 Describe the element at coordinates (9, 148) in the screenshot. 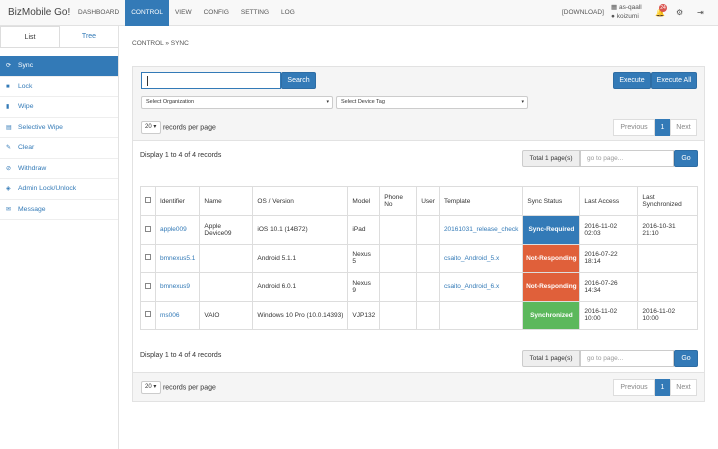

I see `eraser-icon: ✎` at that location.